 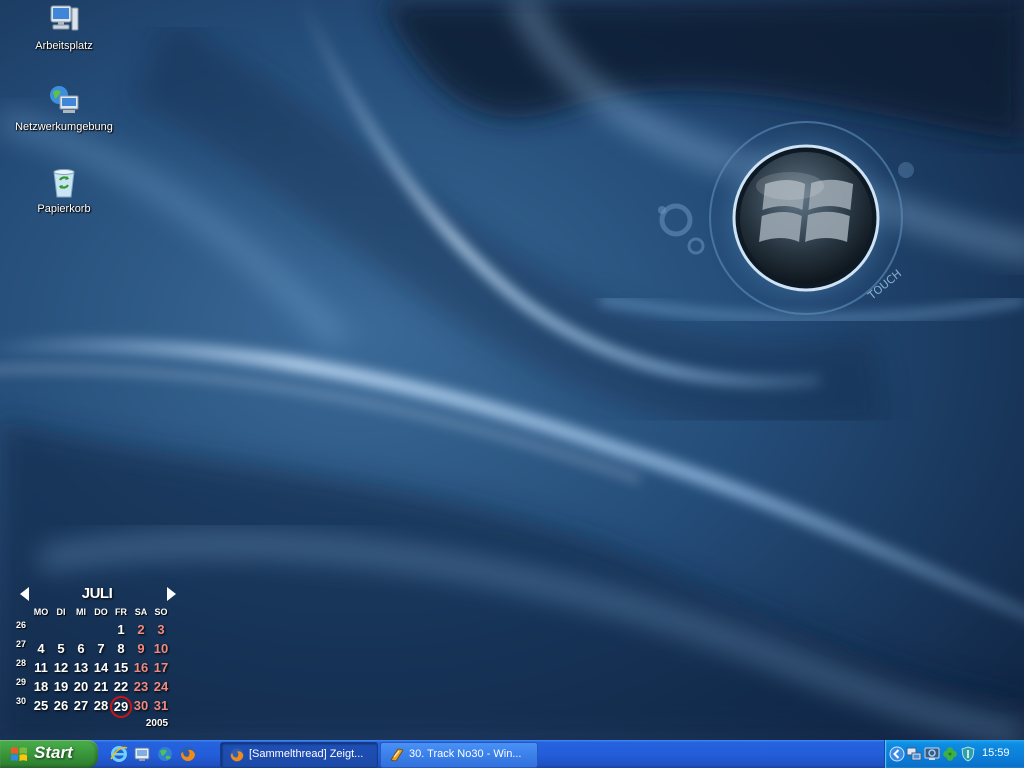 I want to click on calendar-day: 31, so click(x=161, y=705).